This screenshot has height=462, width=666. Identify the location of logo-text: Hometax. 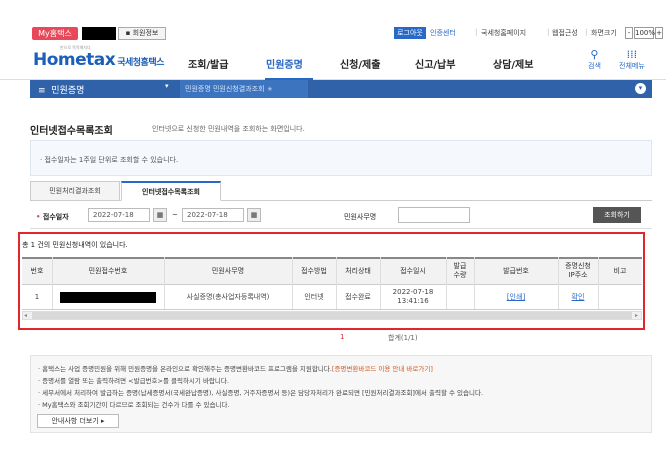
(74, 60).